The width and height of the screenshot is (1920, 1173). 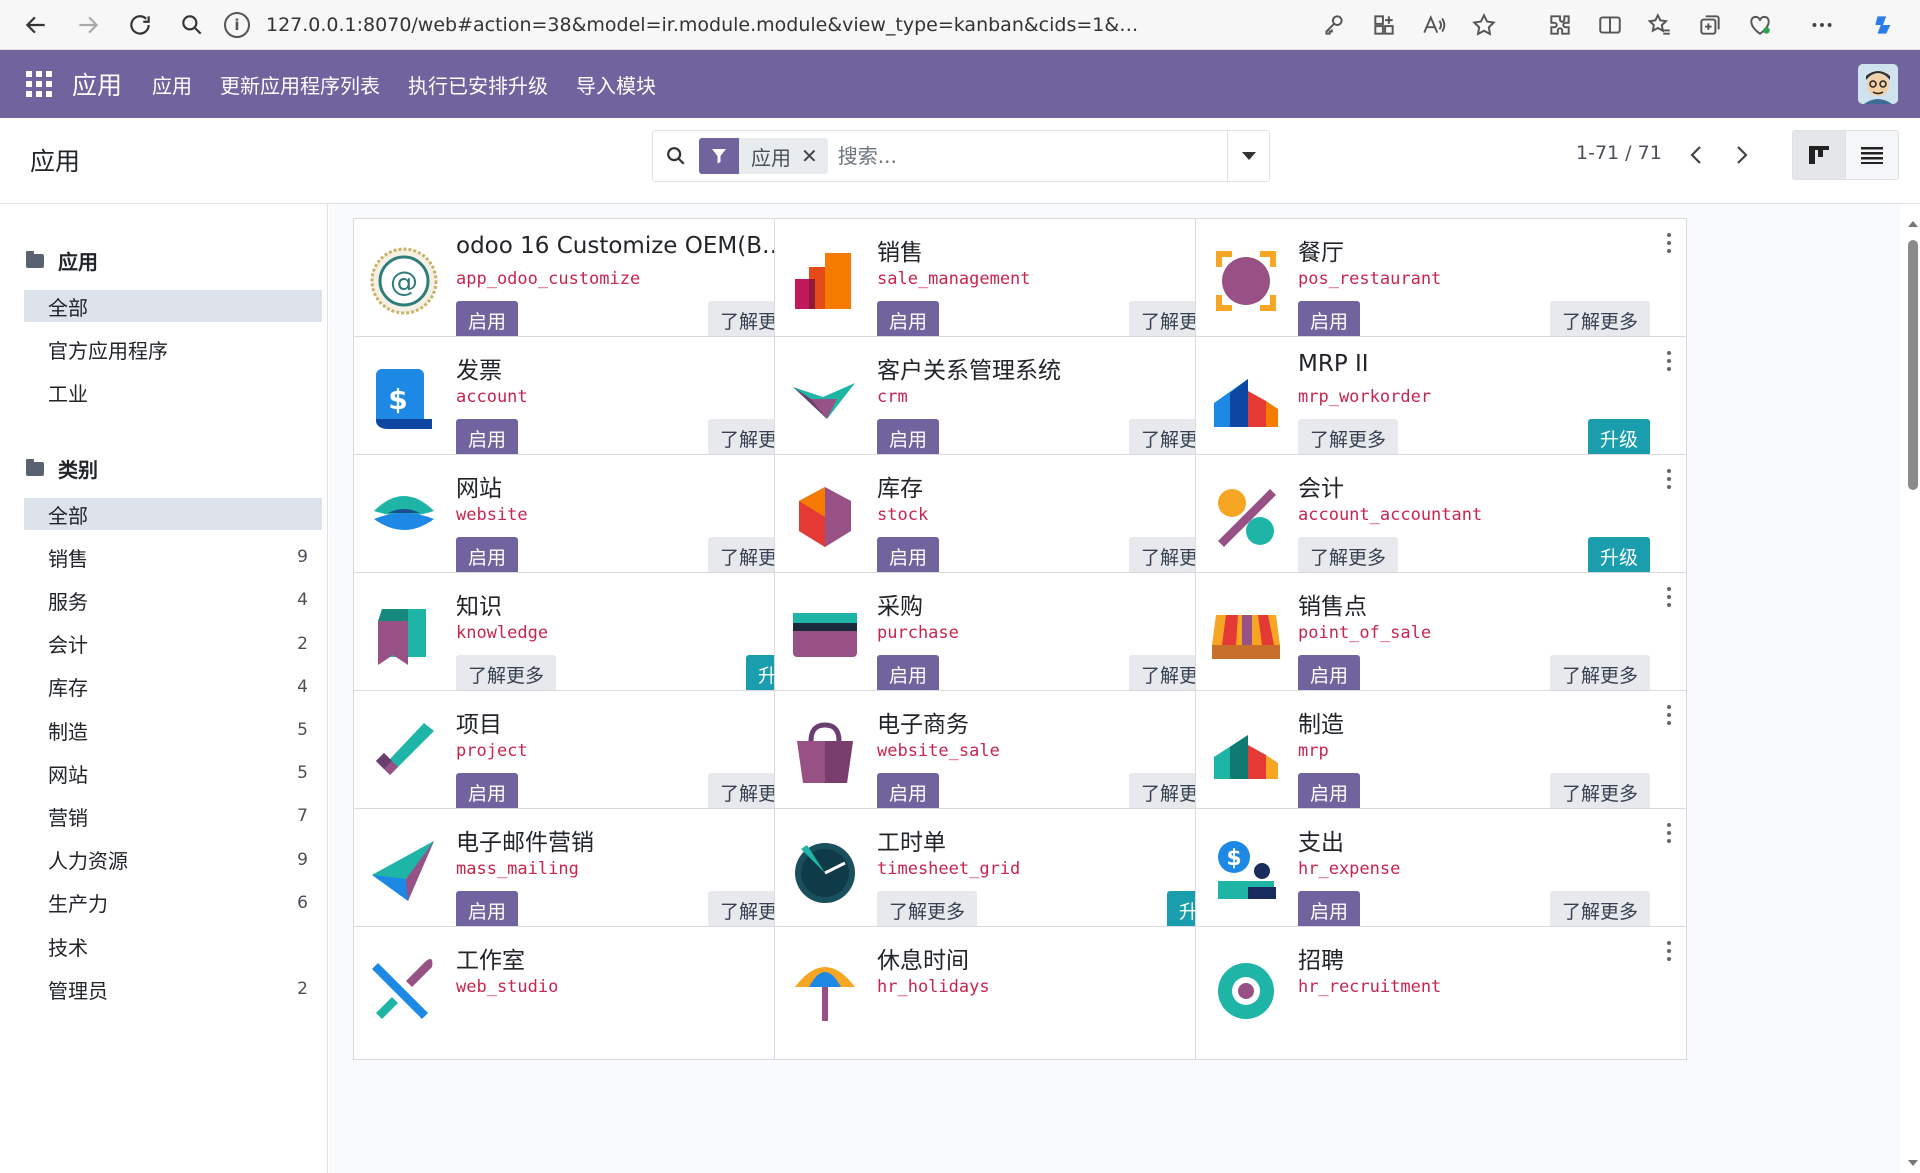 I want to click on category-filter-item: 服务 4, so click(x=173, y=600).